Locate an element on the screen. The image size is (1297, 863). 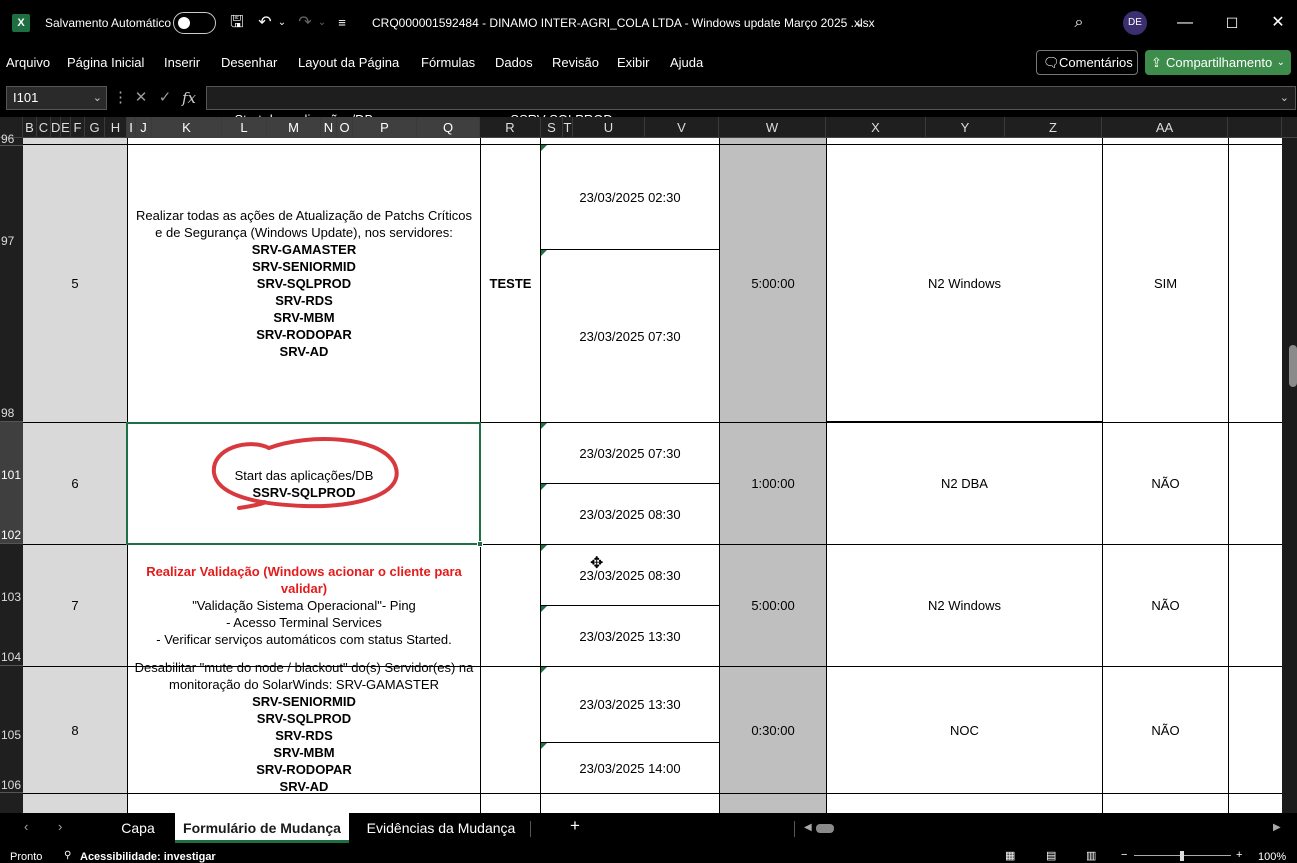
title-dropdown-icon: ⌄ is located at coordinates (860, 23).